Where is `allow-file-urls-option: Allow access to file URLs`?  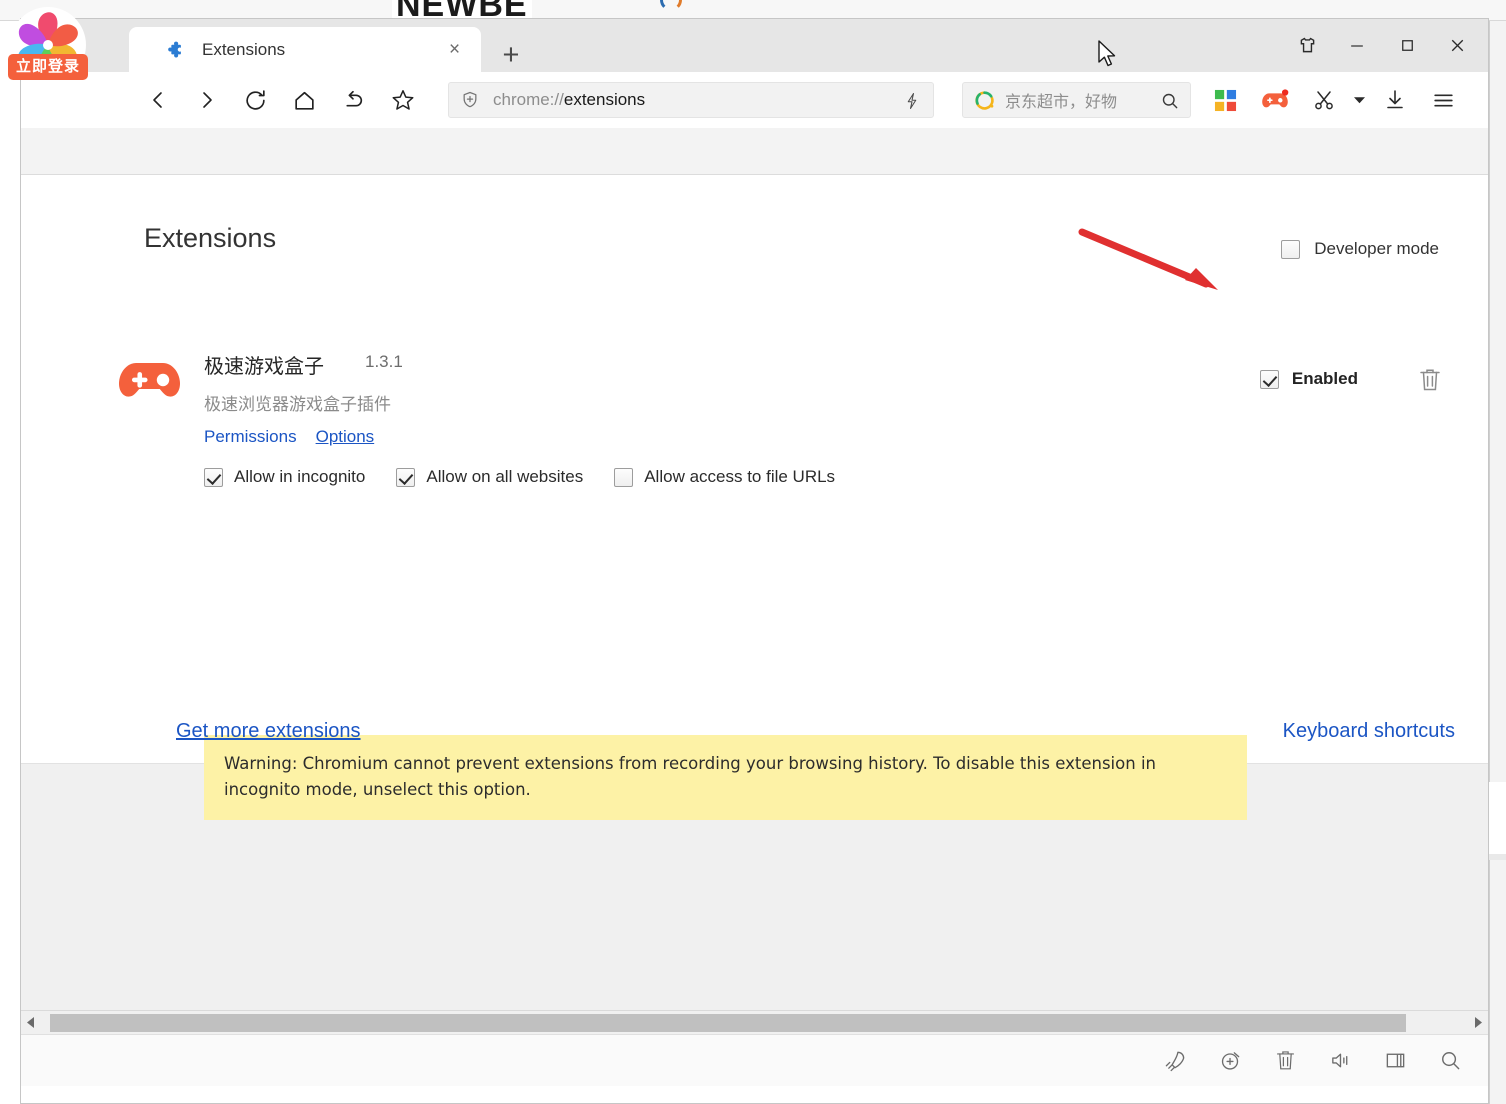
allow-file-urls-option: Allow access to file URLs is located at coordinates (724, 477).